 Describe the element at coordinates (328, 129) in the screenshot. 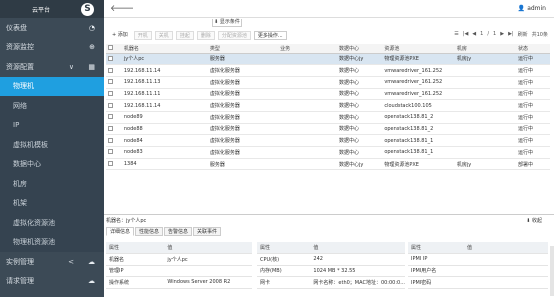

I see `table-row: node88 虚拟化服务器 数据中心 openstack138.81_2 运行中` at that location.